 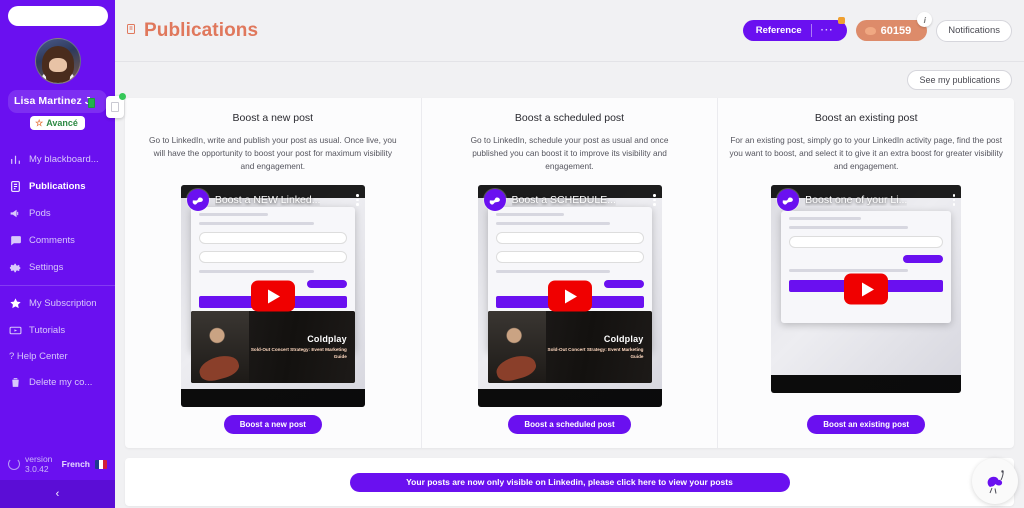 What do you see at coordinates (116, 105) in the screenshot?
I see `sidebar-panel-handle` at bounding box center [116, 105].